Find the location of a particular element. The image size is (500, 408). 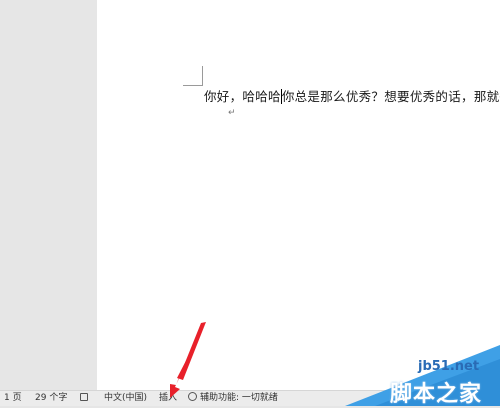

page-number-indicator: 1 页 is located at coordinates (13, 398).